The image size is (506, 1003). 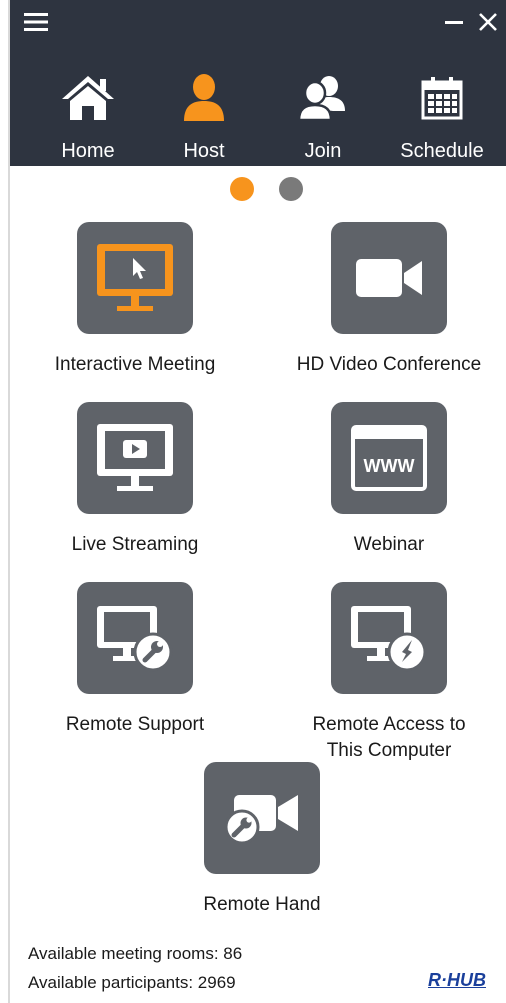 What do you see at coordinates (388, 738) in the screenshot?
I see `remote-access-label: Remote Access to This Computer` at bounding box center [388, 738].